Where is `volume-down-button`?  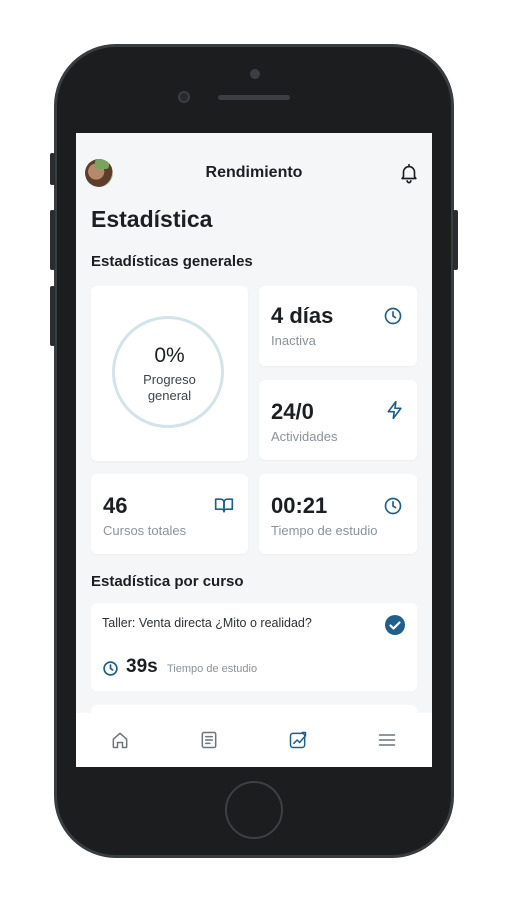 volume-down-button is located at coordinates (52, 316).